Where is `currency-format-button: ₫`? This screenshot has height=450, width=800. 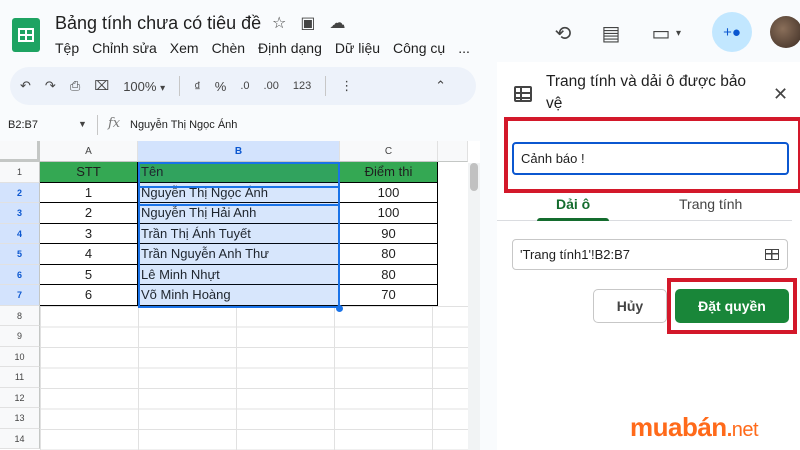 currency-format-button: ₫ is located at coordinates (197, 86).